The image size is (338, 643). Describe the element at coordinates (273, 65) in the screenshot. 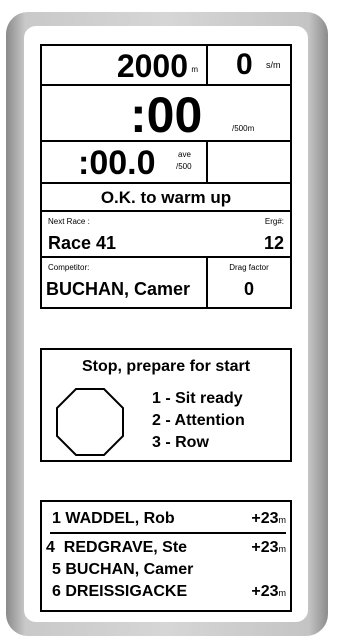

I see `stroke-rate-unit: s/m` at that location.